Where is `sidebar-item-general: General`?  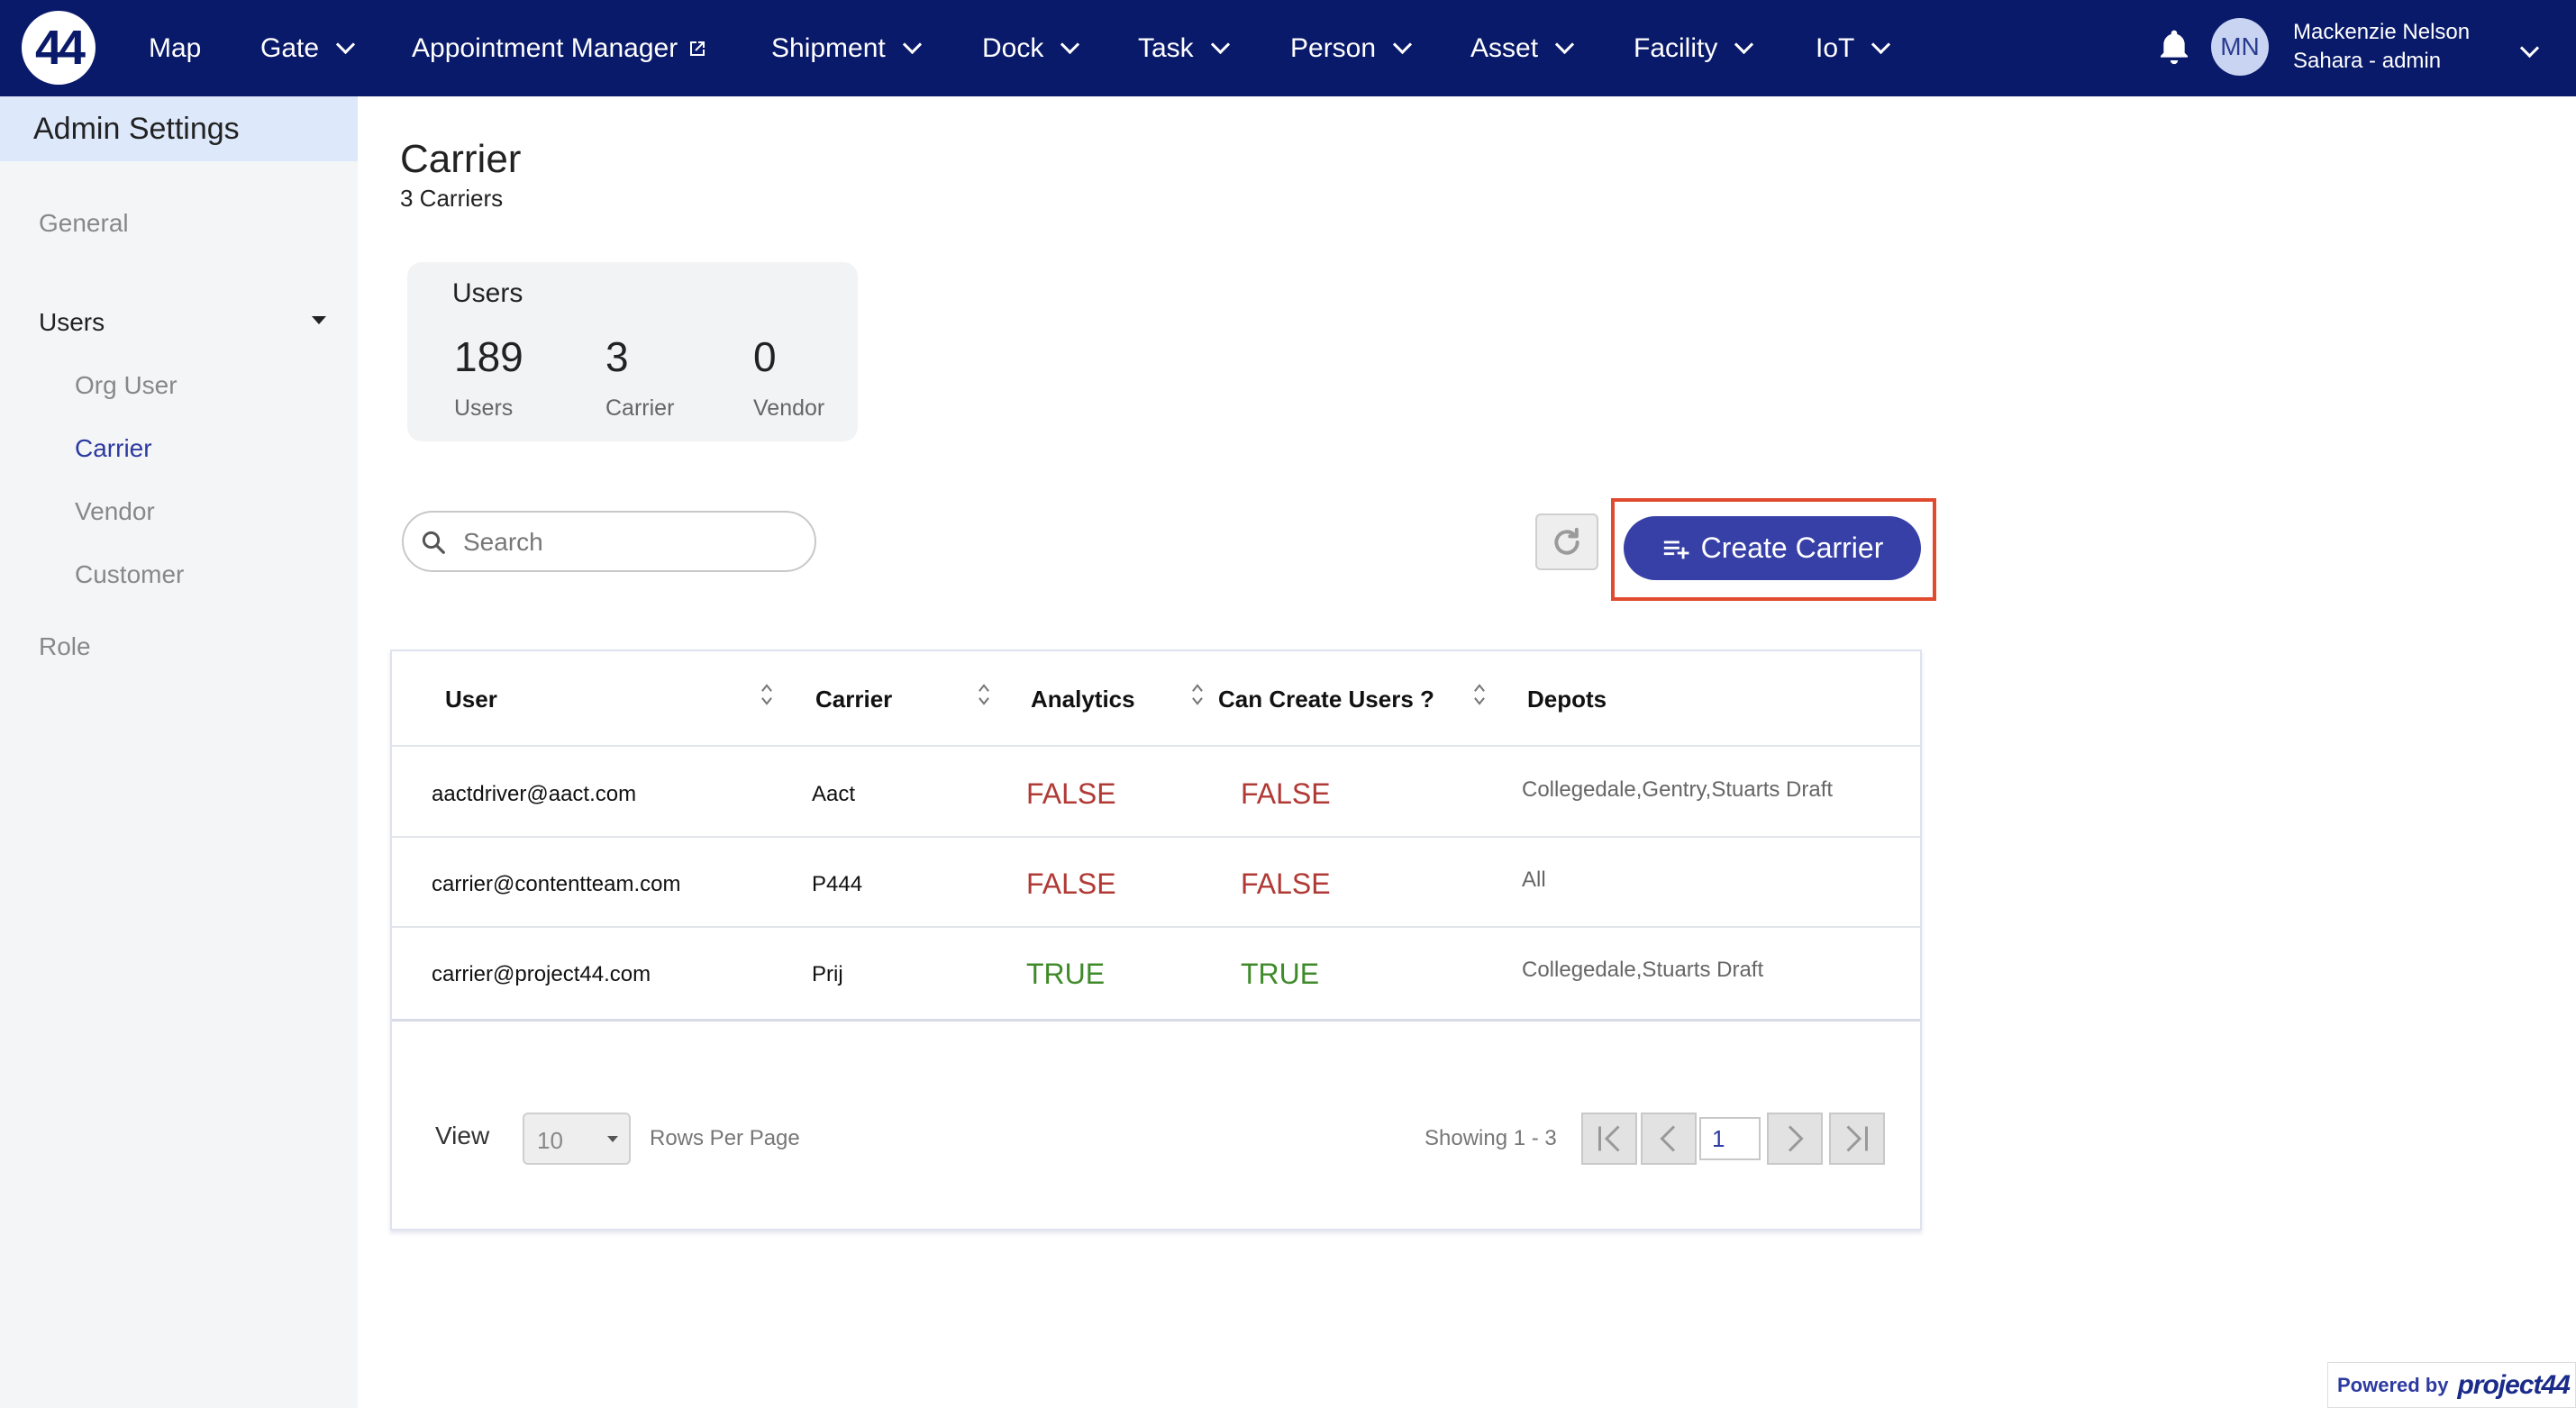
sidebar-item-general: General is located at coordinates (84, 224).